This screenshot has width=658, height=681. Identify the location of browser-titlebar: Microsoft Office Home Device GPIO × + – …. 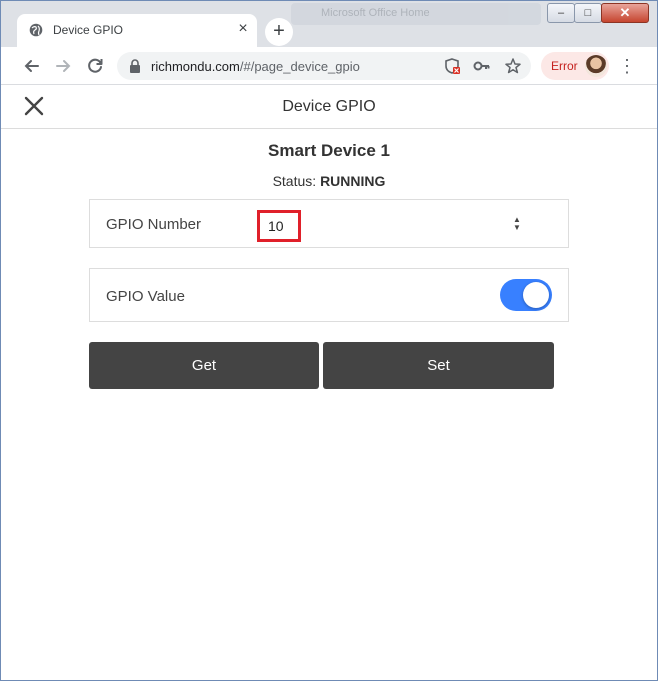
(329, 25).